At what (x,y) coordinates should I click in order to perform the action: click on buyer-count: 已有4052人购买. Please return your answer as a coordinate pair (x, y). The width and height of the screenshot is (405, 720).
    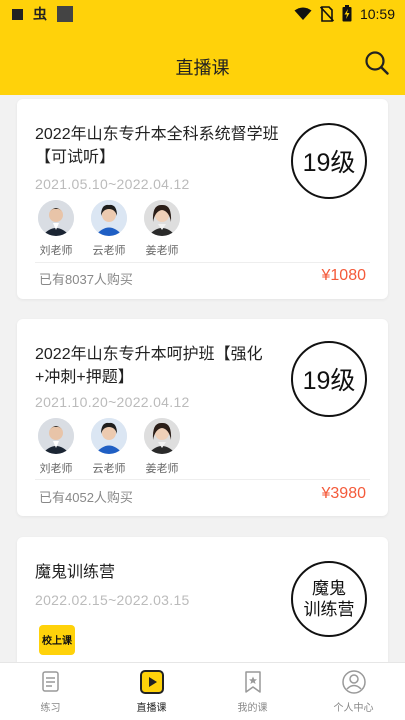
    Looking at the image, I should click on (86, 497).